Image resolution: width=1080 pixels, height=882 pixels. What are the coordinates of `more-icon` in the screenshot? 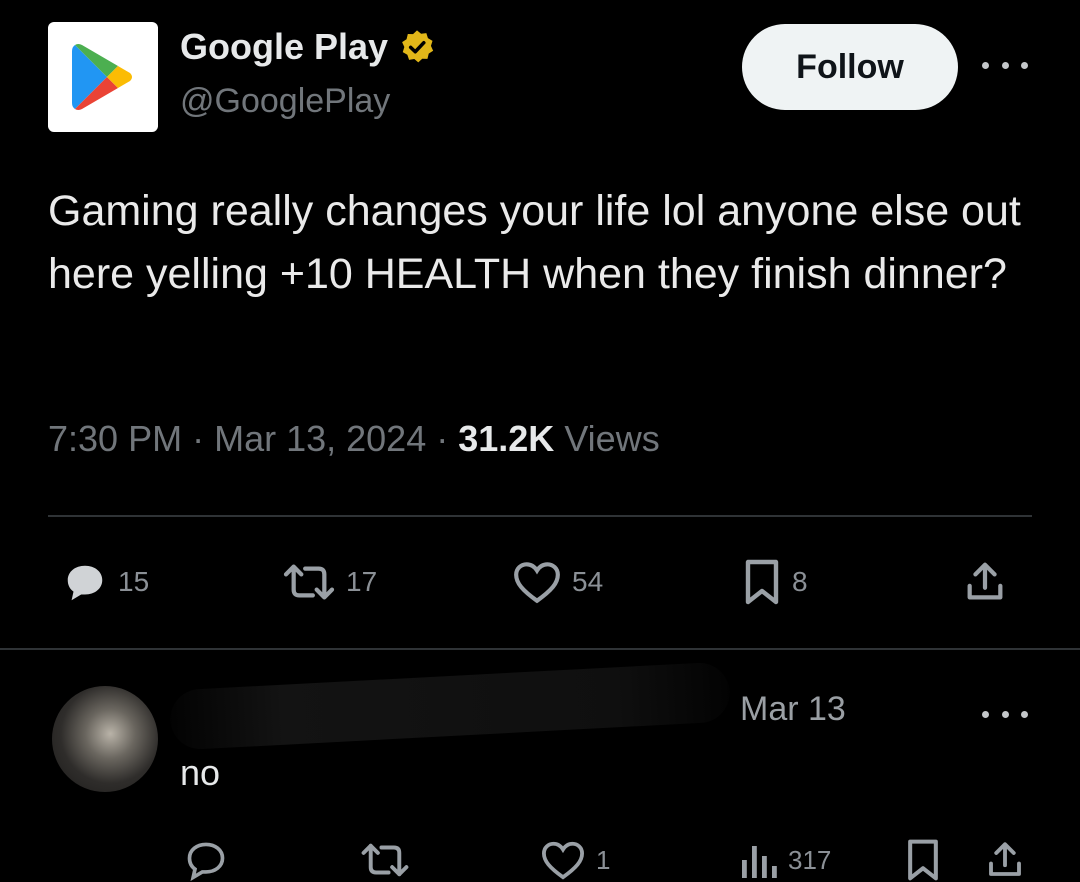 It's located at (1005, 65).